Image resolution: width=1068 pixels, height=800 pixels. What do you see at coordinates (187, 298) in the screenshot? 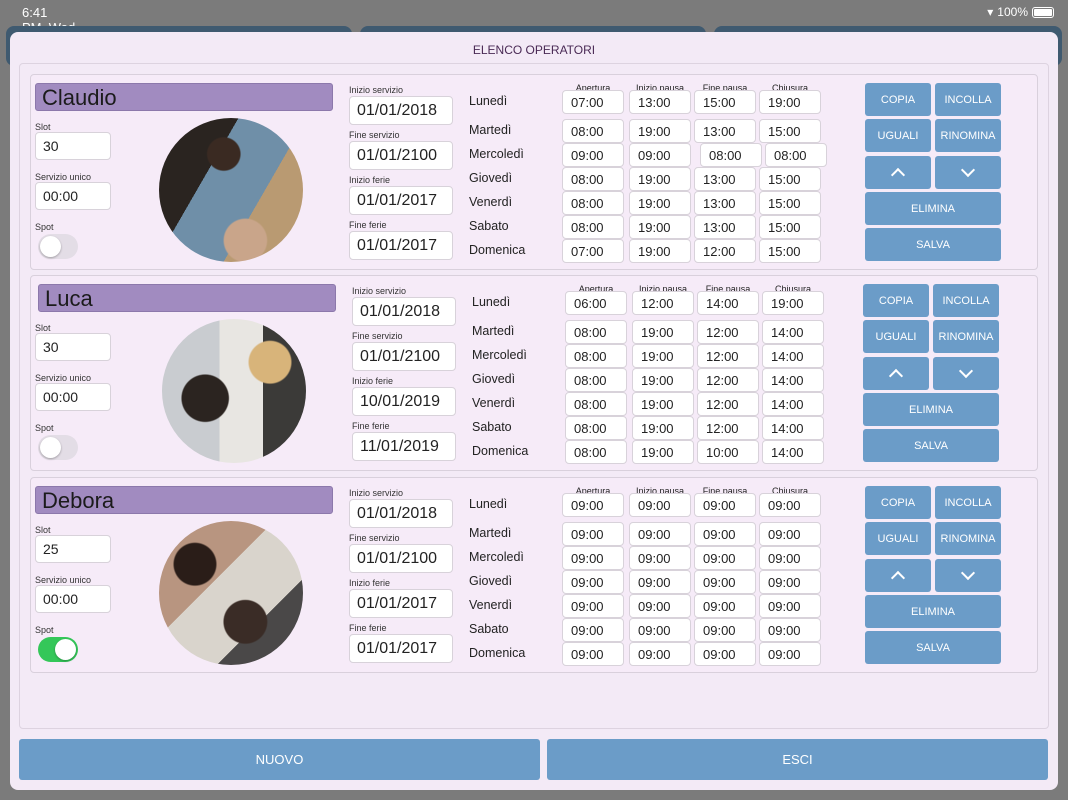
I see `operator-name: Luca` at bounding box center [187, 298].